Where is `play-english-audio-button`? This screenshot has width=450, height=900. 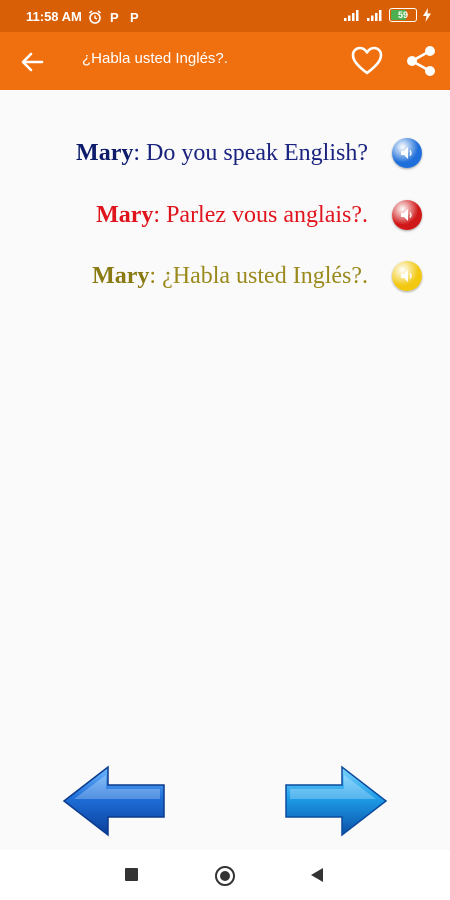
play-english-audio-button is located at coordinates (407, 153).